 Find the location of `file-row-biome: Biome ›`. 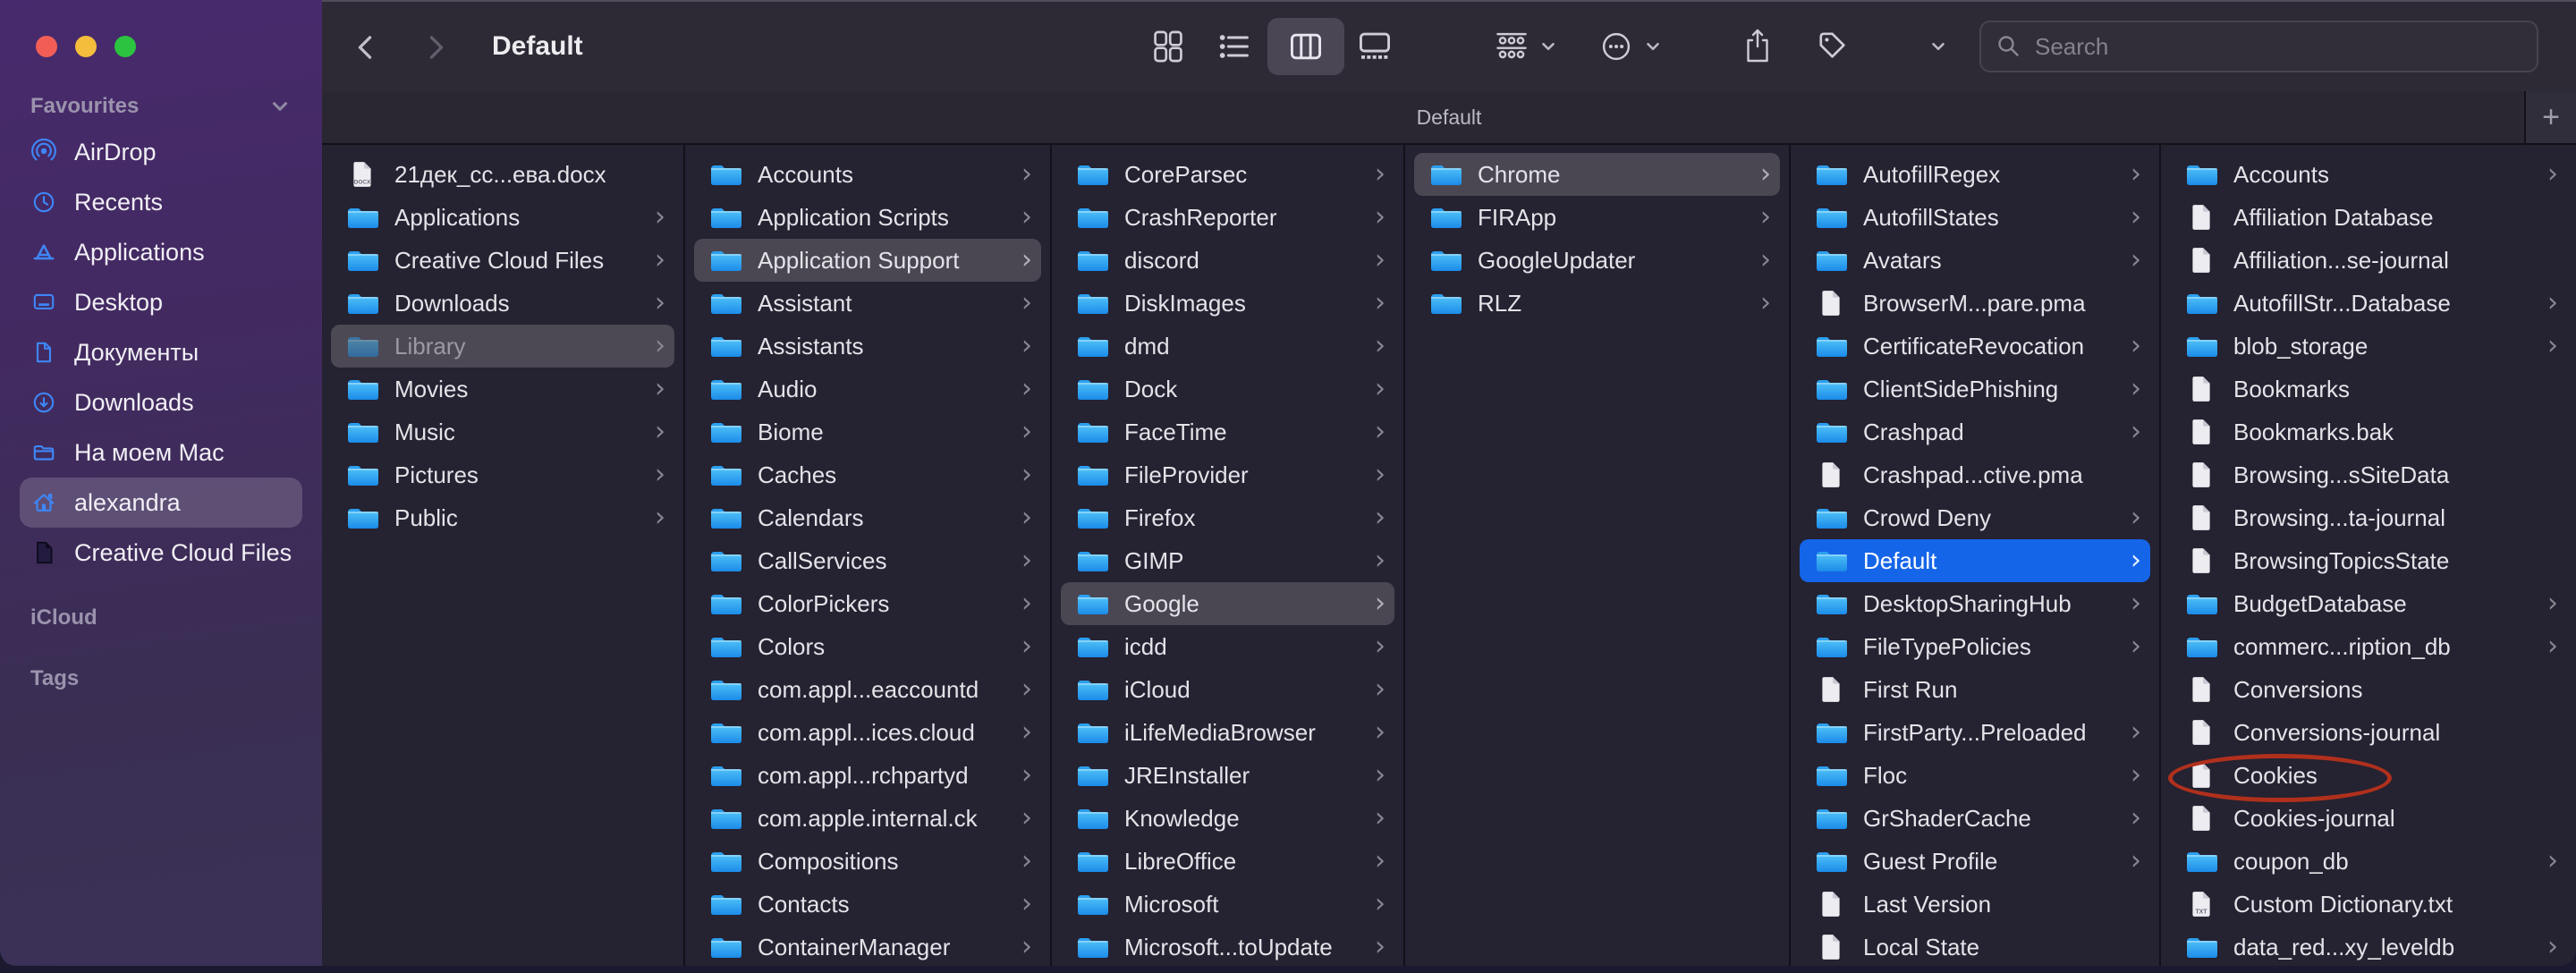

file-row-biome: Biome › is located at coordinates (867, 431).